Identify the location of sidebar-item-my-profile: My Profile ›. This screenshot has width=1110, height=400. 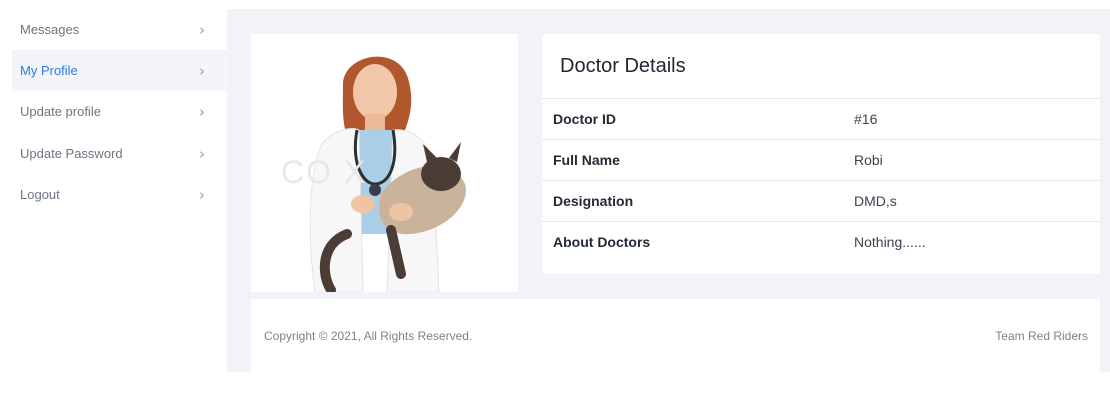
(119, 70).